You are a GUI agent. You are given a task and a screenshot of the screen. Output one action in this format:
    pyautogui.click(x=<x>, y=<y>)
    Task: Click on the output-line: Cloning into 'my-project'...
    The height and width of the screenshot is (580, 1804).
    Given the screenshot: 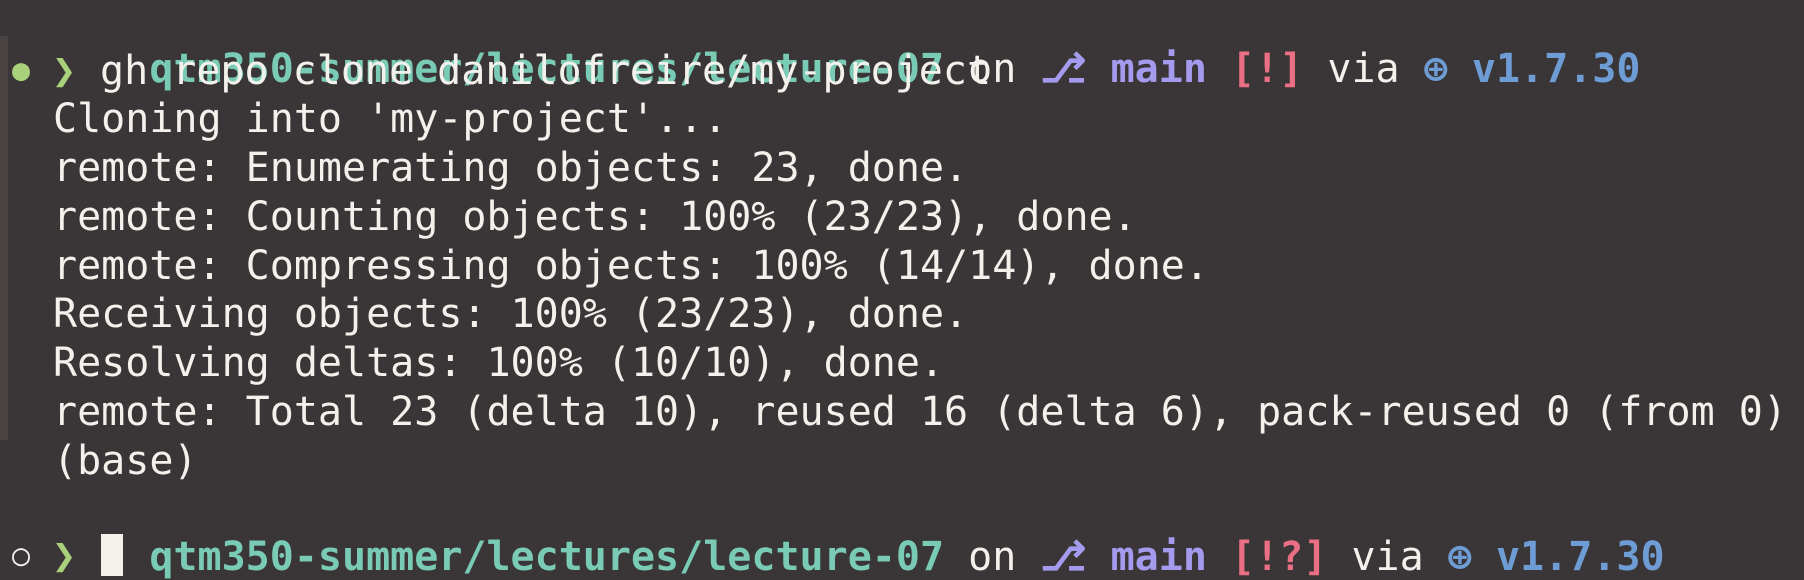 What is the action you would take?
    pyautogui.click(x=390, y=119)
    